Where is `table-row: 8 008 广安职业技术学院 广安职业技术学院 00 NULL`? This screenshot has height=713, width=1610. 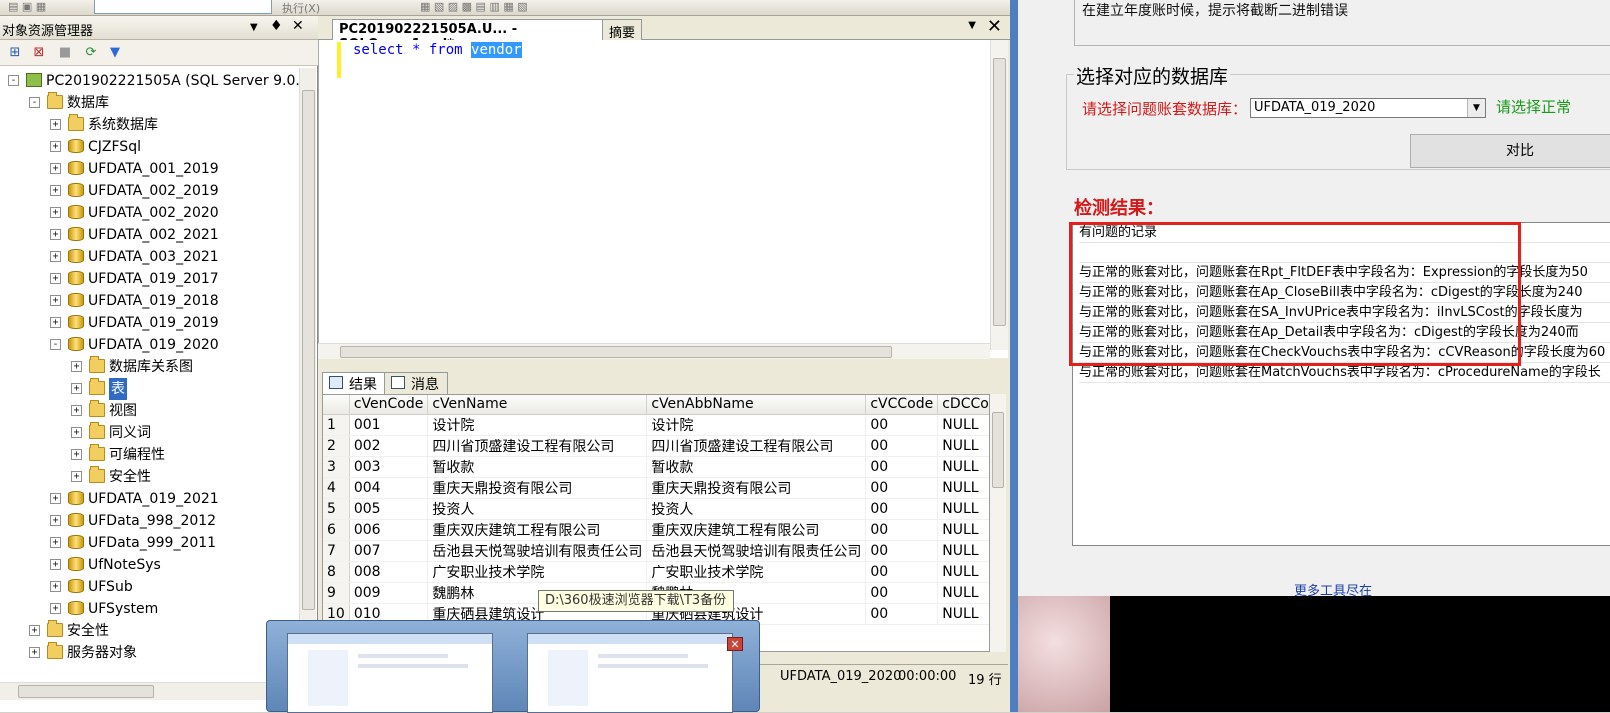
table-row: 8 008 广安职业技术学院 广安职业技术学院 00 NULL is located at coordinates (656, 572).